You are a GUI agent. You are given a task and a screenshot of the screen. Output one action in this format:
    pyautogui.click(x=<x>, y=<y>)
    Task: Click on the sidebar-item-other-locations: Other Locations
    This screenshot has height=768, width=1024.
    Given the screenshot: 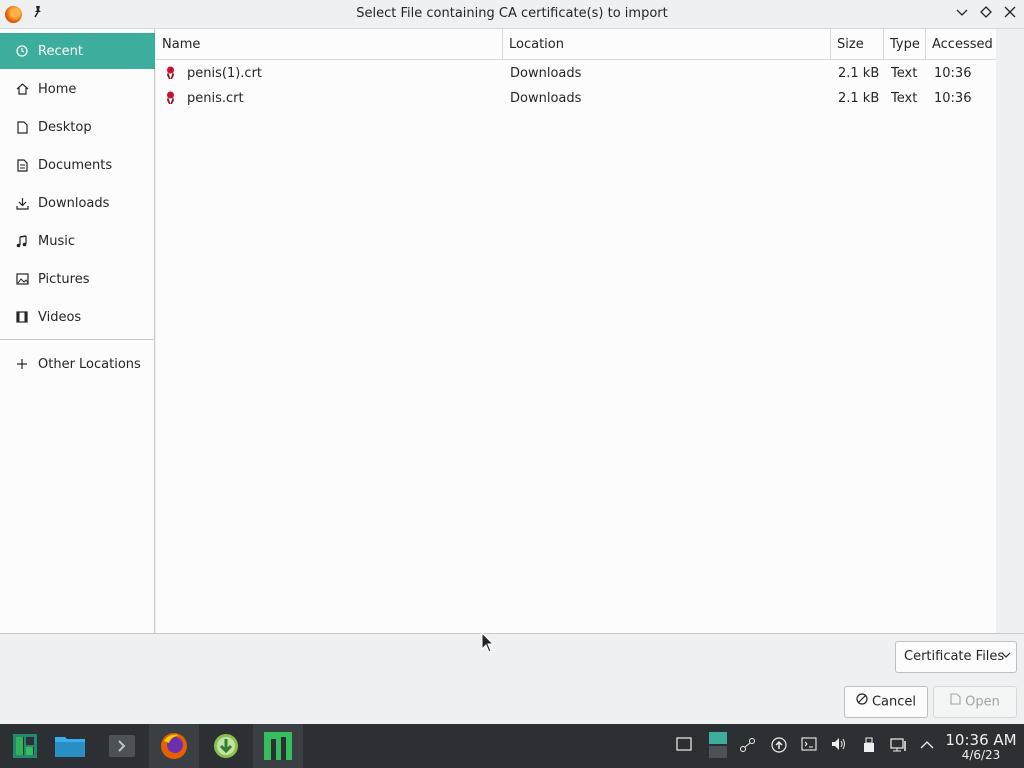 What is the action you would take?
    pyautogui.click(x=77, y=364)
    